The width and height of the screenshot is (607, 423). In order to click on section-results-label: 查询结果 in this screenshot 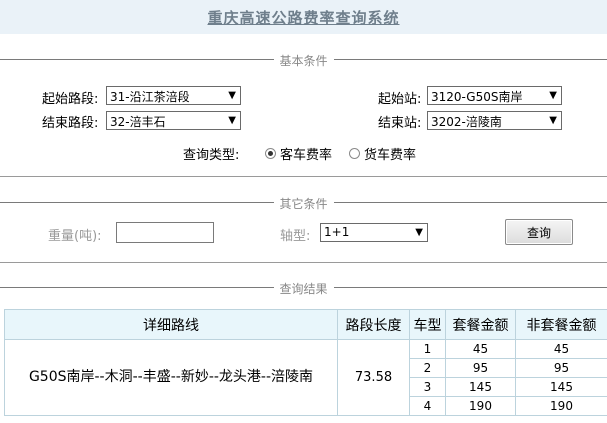, I will do `click(303, 288)`.